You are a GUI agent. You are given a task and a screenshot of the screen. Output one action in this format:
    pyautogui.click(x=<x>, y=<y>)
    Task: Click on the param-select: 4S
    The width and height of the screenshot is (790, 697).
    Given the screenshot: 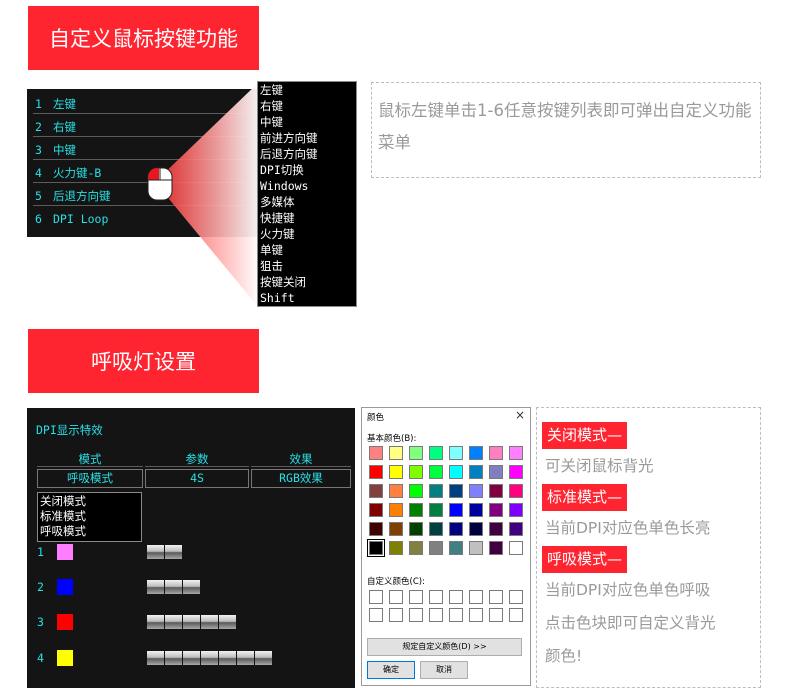 What is the action you would take?
    pyautogui.click(x=197, y=478)
    